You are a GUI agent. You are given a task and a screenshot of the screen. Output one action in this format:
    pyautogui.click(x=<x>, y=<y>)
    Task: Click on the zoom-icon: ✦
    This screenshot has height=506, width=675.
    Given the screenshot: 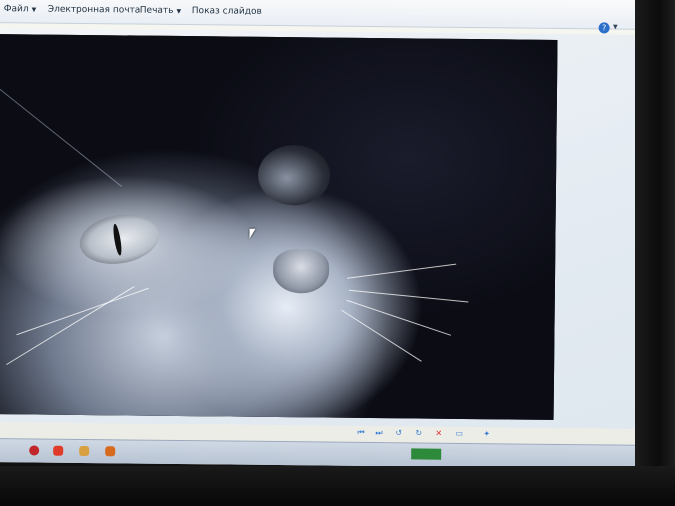 What is the action you would take?
    pyautogui.click(x=486, y=433)
    